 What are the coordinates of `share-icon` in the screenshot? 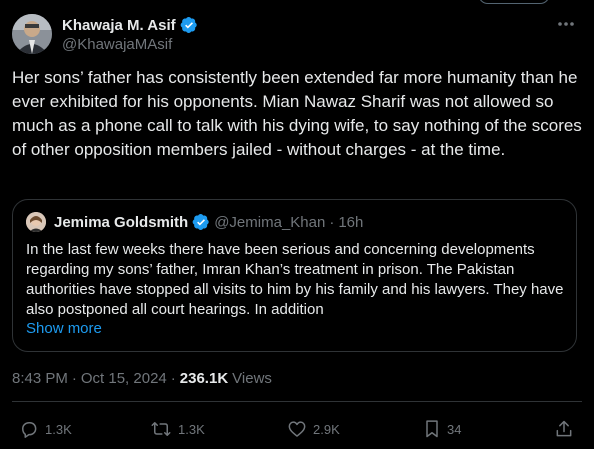 It's located at (564, 429).